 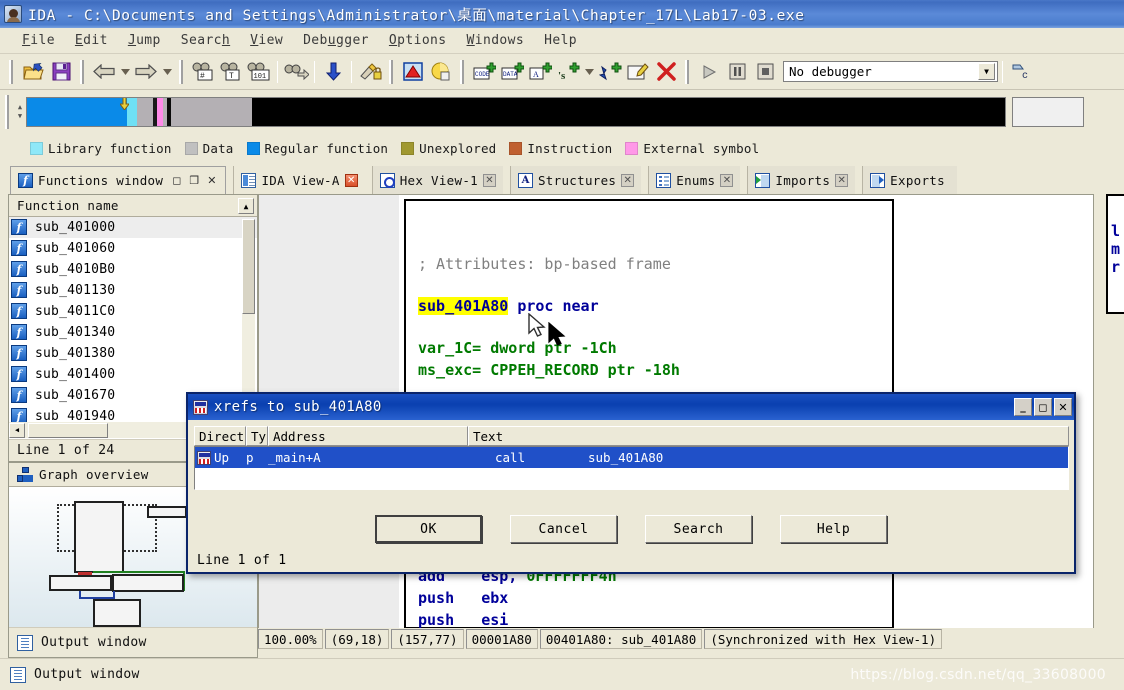 What do you see at coordinates (133, 227) in the screenshot?
I see `function-list-item: f sub_401000` at bounding box center [133, 227].